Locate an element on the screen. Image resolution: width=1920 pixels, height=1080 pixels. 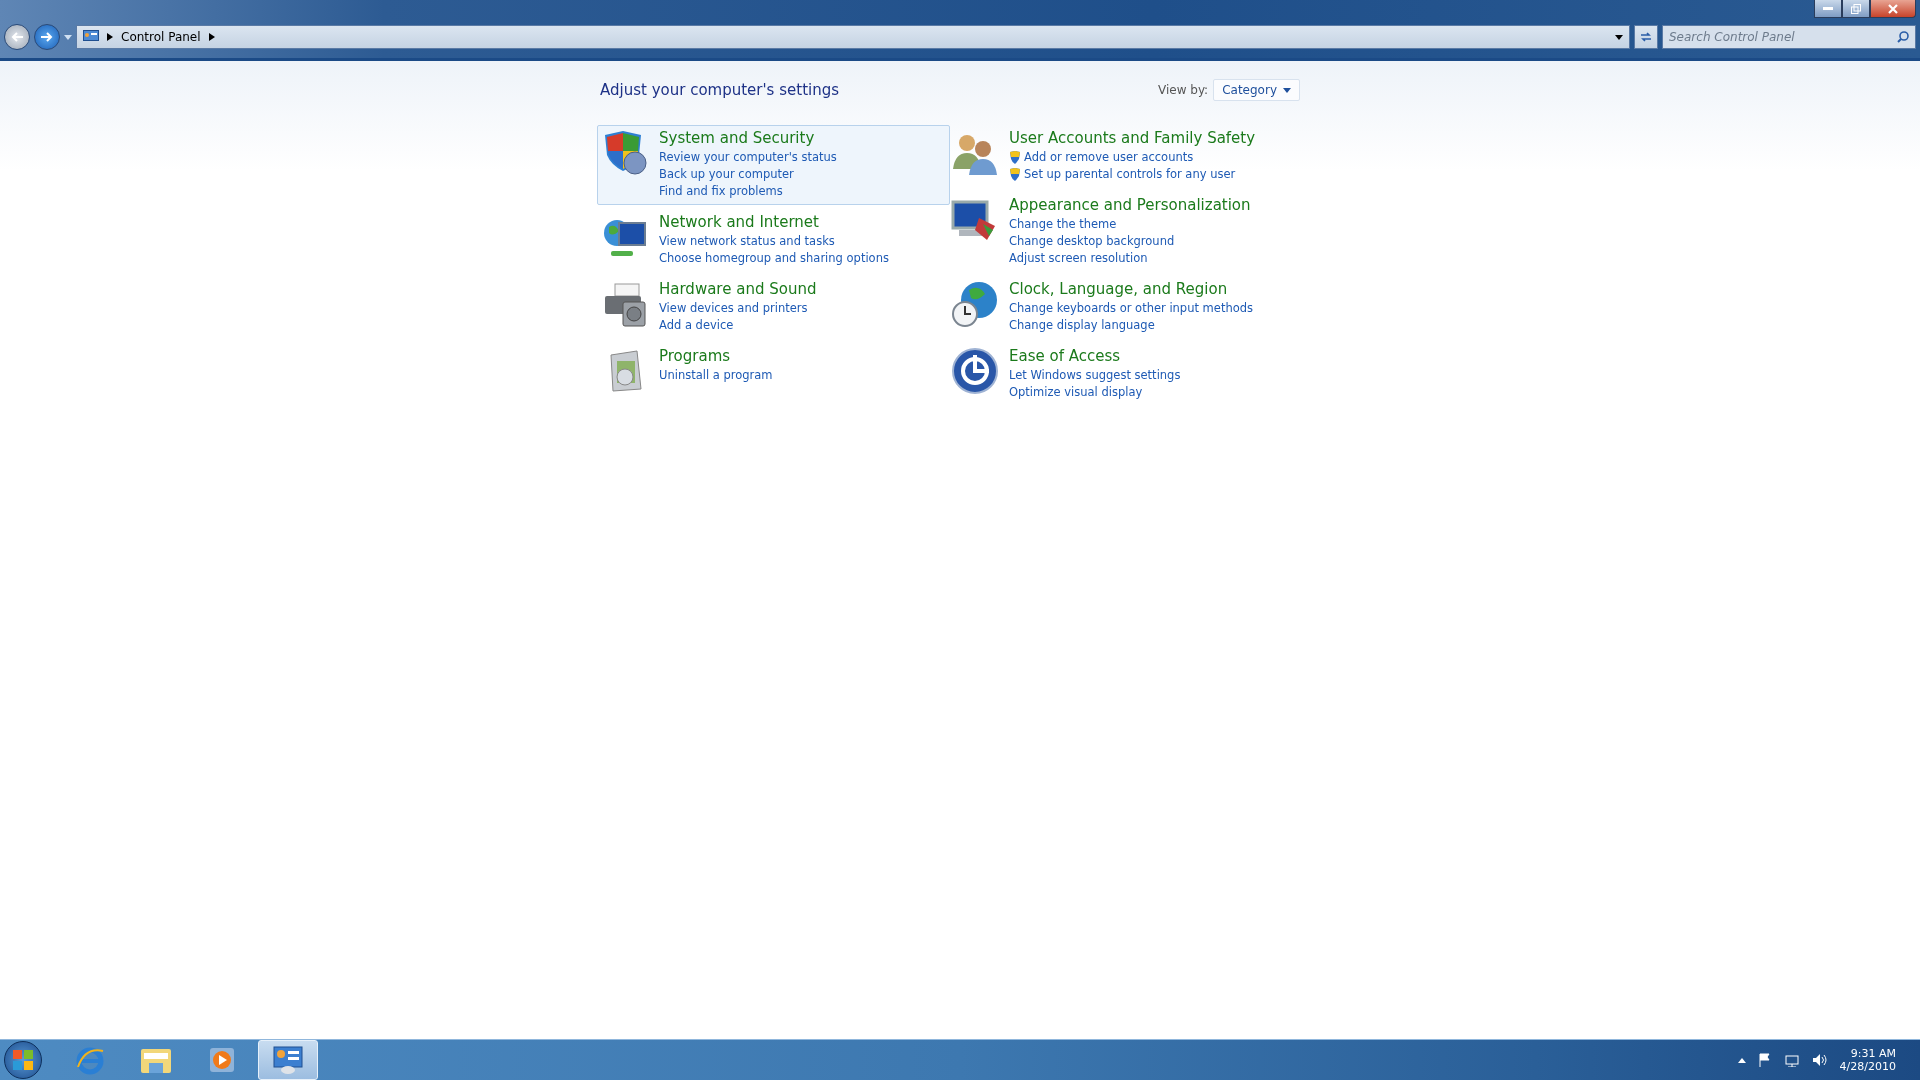
taskbar-app-button is located at coordinates (288, 1060).